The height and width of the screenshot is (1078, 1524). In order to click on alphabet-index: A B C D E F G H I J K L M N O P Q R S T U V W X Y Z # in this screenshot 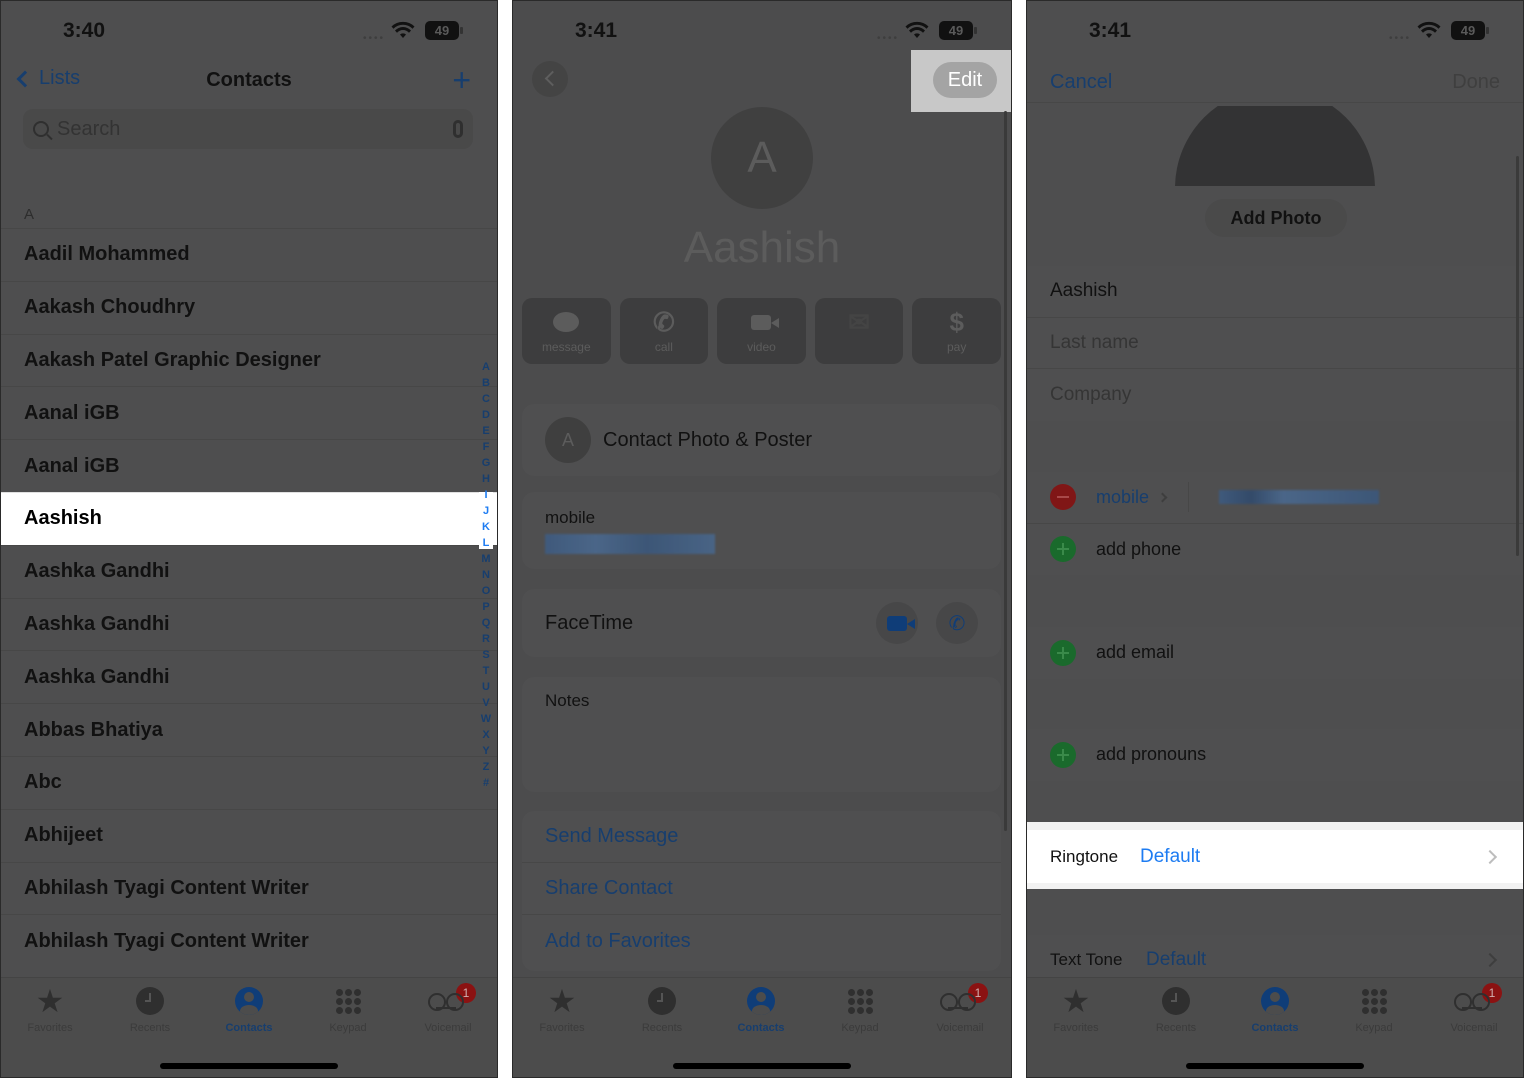, I will do `click(486, 575)`.